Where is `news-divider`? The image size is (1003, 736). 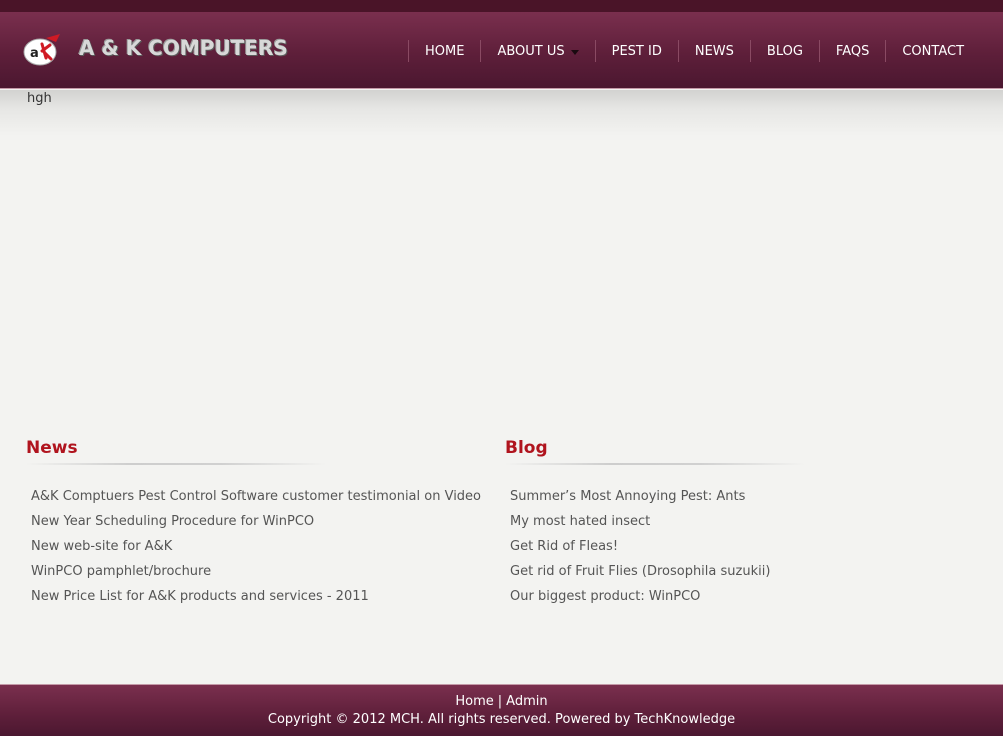
news-divider is located at coordinates (176, 464).